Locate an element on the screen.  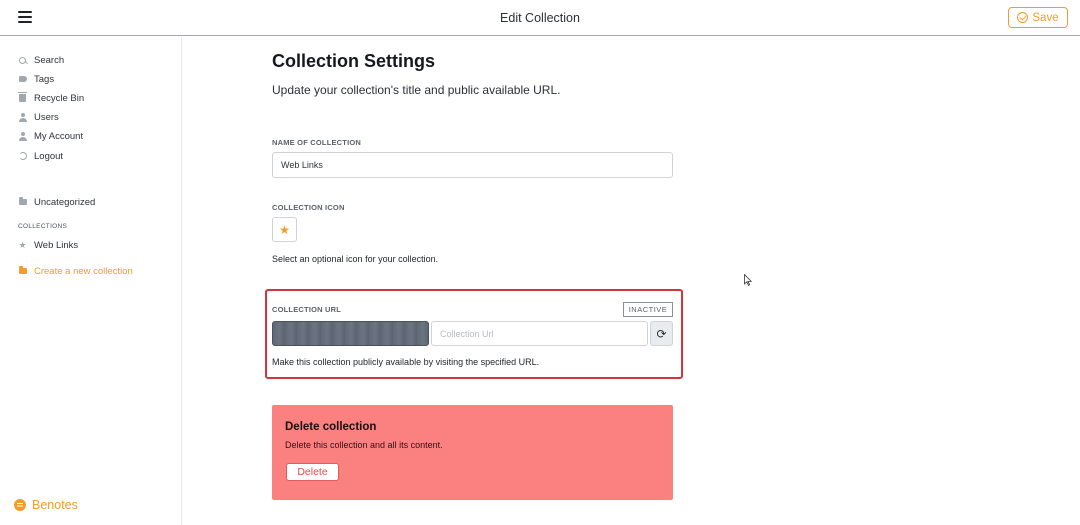
collection-url-input is located at coordinates (539, 333).